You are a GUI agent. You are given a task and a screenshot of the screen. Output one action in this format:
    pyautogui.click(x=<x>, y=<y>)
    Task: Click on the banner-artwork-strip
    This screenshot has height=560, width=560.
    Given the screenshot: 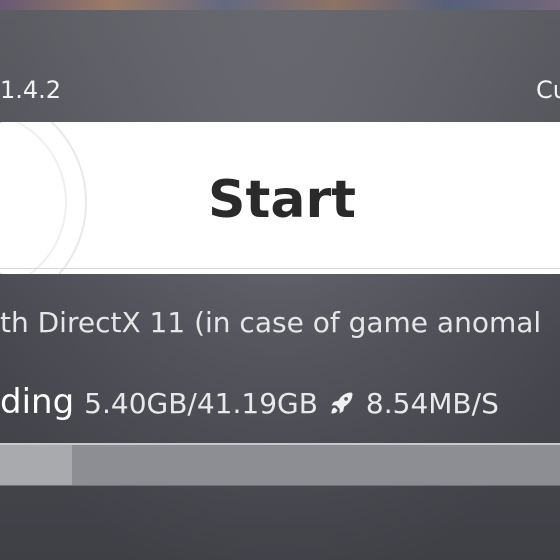 What is the action you would take?
    pyautogui.click(x=280, y=5)
    